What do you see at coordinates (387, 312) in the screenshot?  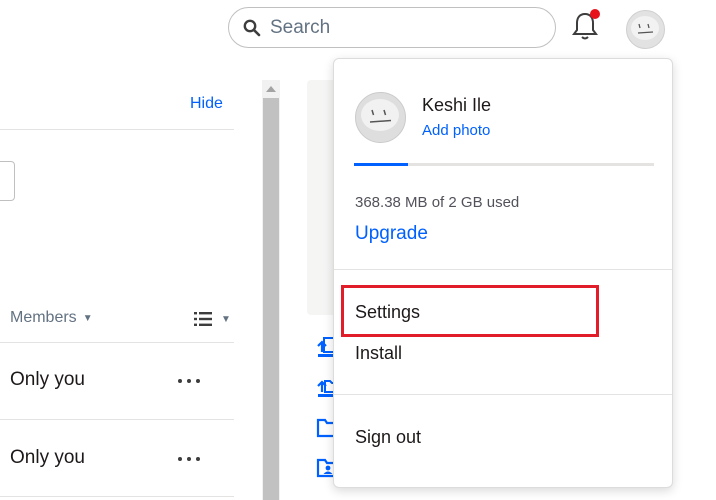 I see `settings-menu-item: Settings` at bounding box center [387, 312].